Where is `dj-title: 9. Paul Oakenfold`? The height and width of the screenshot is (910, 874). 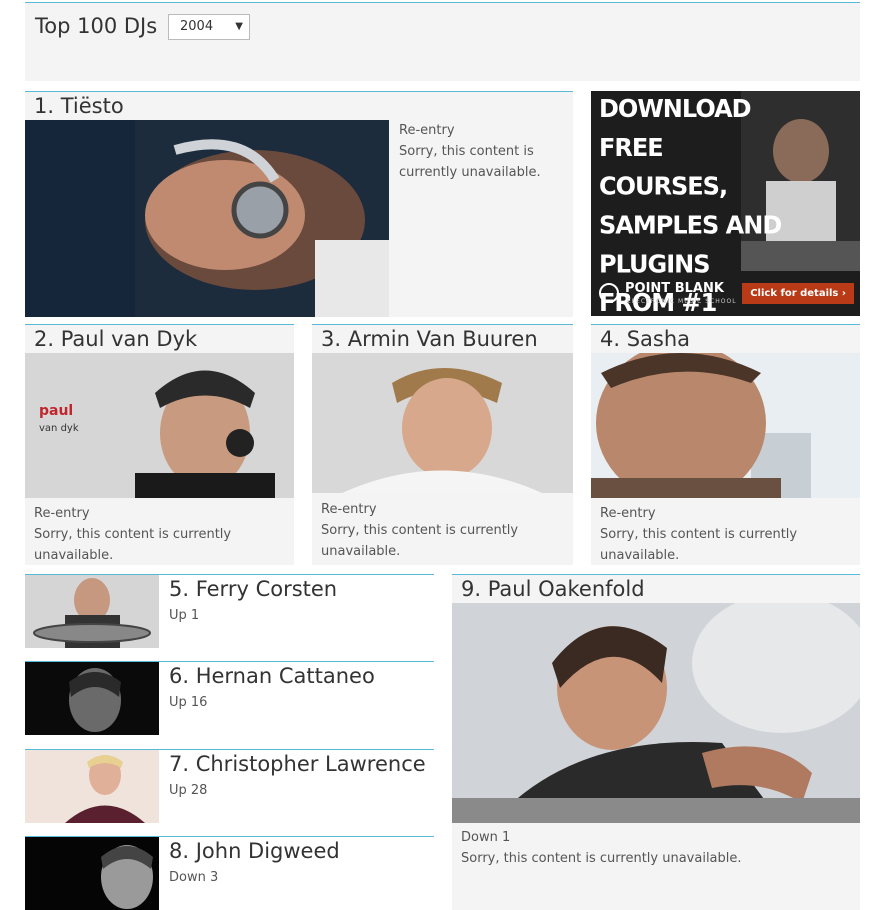
dj-title: 9. Paul Oakenfold is located at coordinates (553, 589).